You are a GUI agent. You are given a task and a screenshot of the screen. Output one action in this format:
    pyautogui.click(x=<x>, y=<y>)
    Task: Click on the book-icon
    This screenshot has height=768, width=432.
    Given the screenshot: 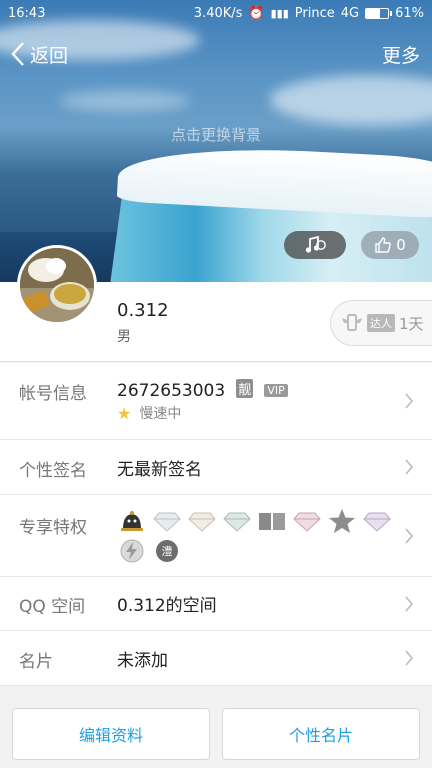 What is the action you would take?
    pyautogui.click(x=272, y=521)
    